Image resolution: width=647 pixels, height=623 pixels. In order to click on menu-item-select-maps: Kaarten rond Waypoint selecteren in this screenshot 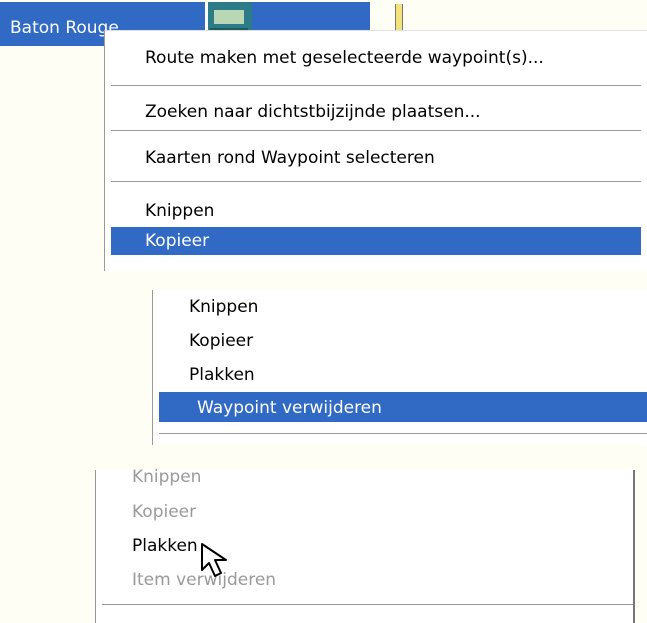, I will do `click(290, 158)`.